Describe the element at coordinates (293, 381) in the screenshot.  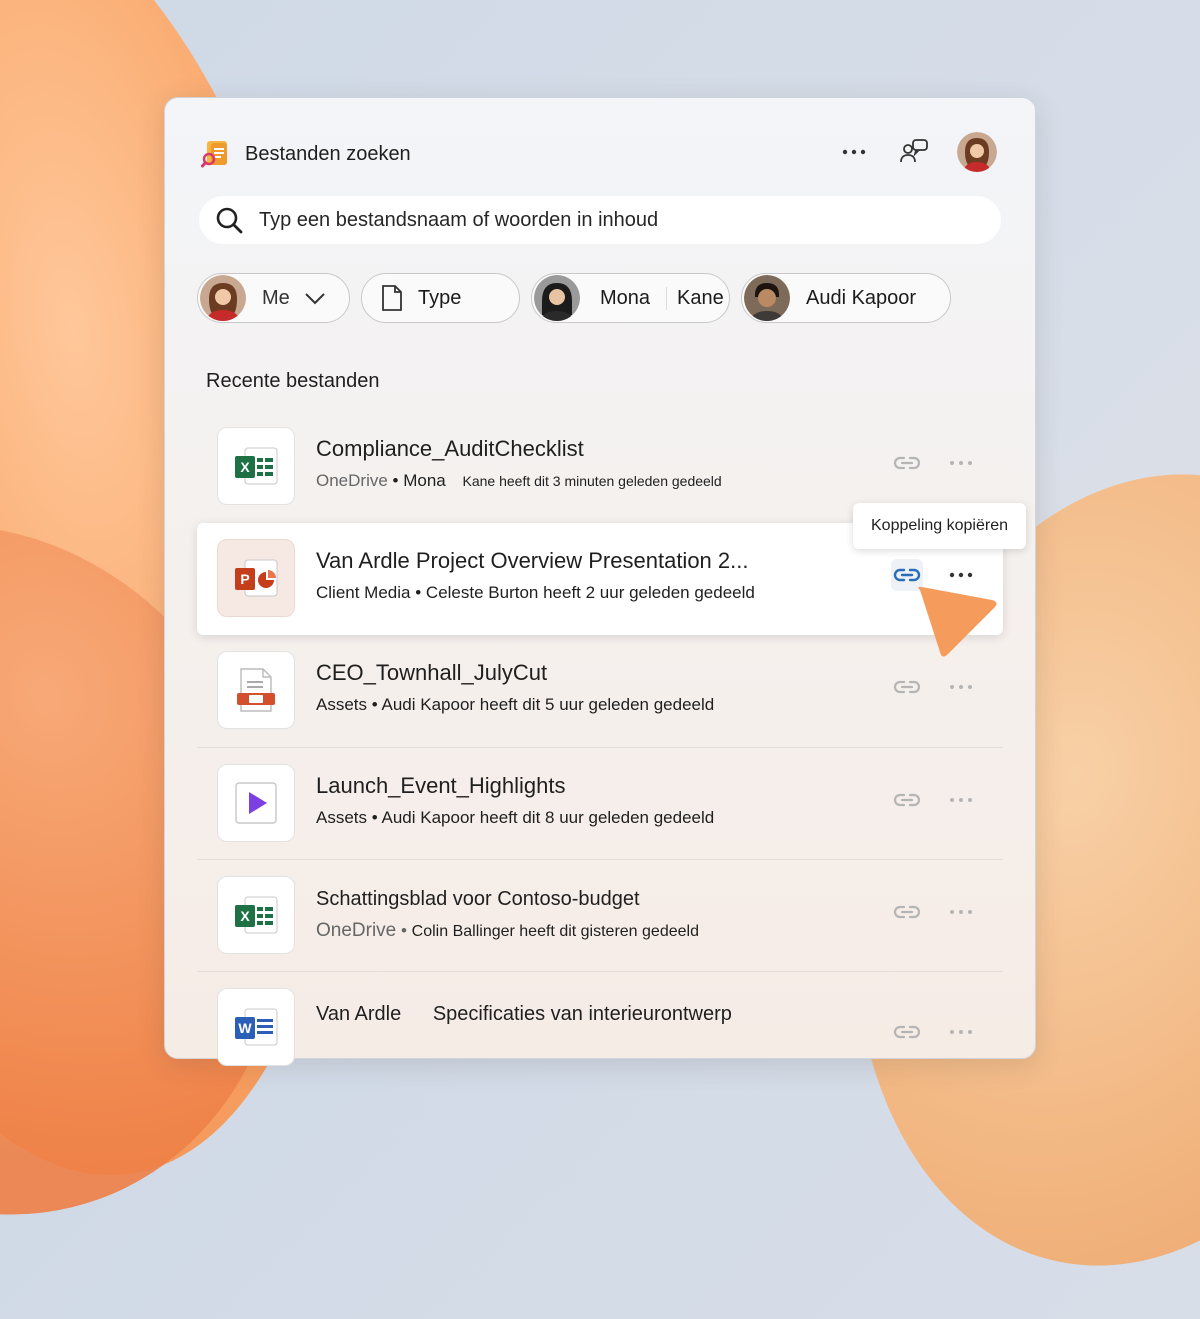
I see `section-title: Recente bestanden` at that location.